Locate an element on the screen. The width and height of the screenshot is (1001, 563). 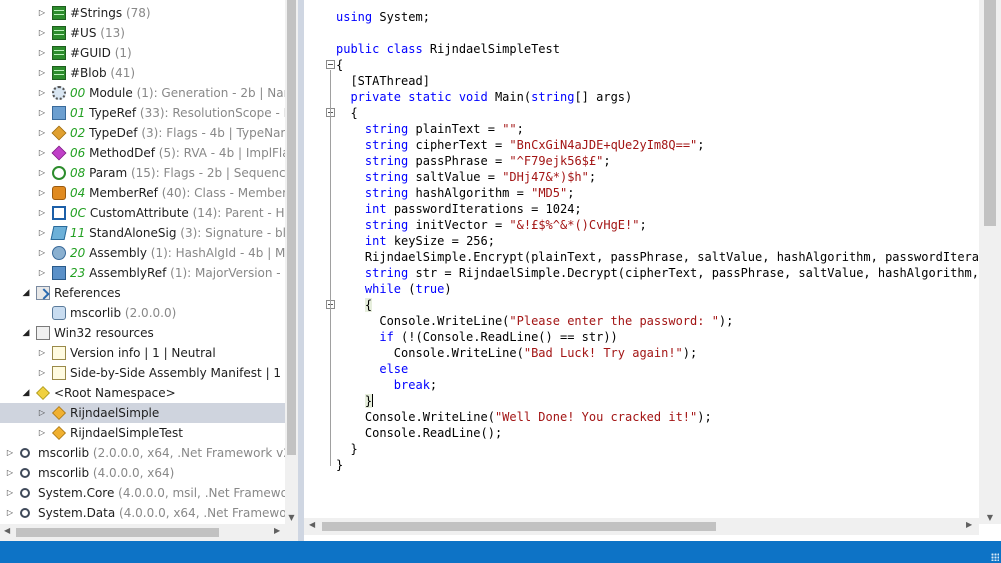
code-line: public class RijndaelSimpleTest is located at coordinates (641, 49).